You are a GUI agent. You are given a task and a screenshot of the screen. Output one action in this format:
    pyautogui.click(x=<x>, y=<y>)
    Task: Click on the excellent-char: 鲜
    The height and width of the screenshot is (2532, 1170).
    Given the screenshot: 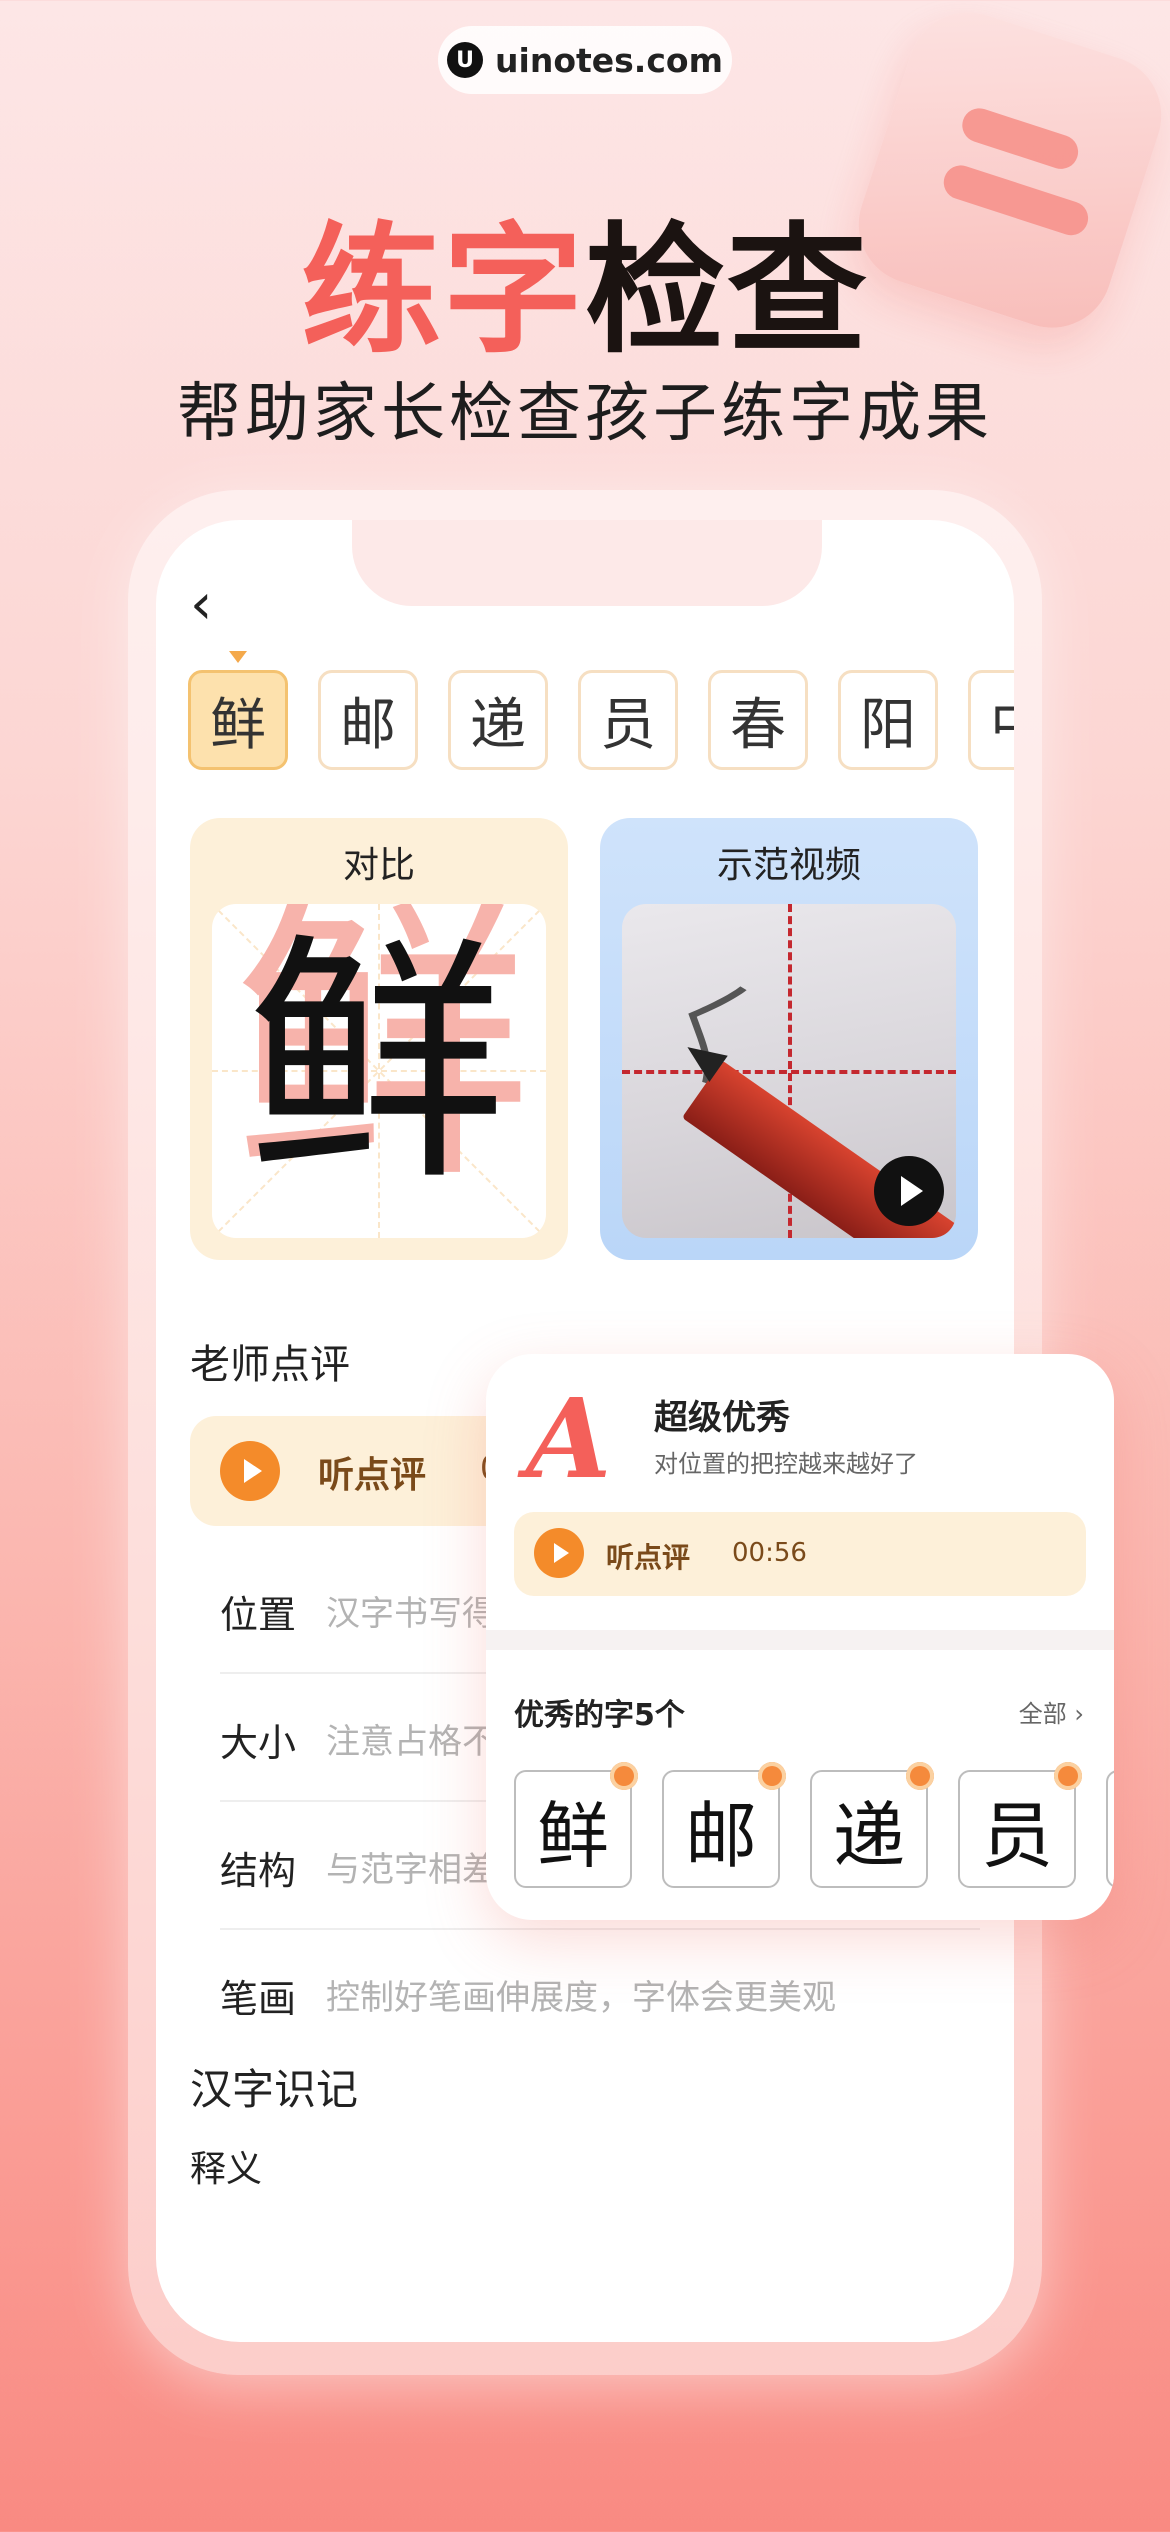 What is the action you would take?
    pyautogui.click(x=576, y=1825)
    